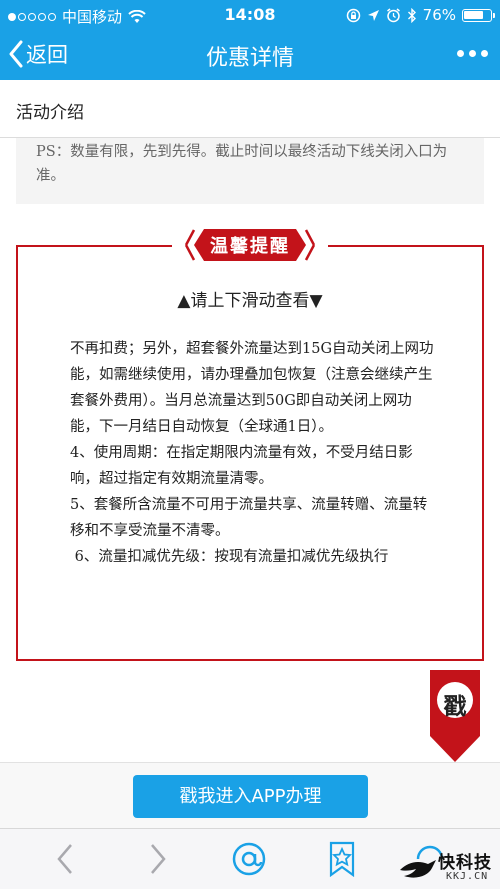 This screenshot has height=889, width=500. Describe the element at coordinates (460, 53) in the screenshot. I see `more-icon` at that location.